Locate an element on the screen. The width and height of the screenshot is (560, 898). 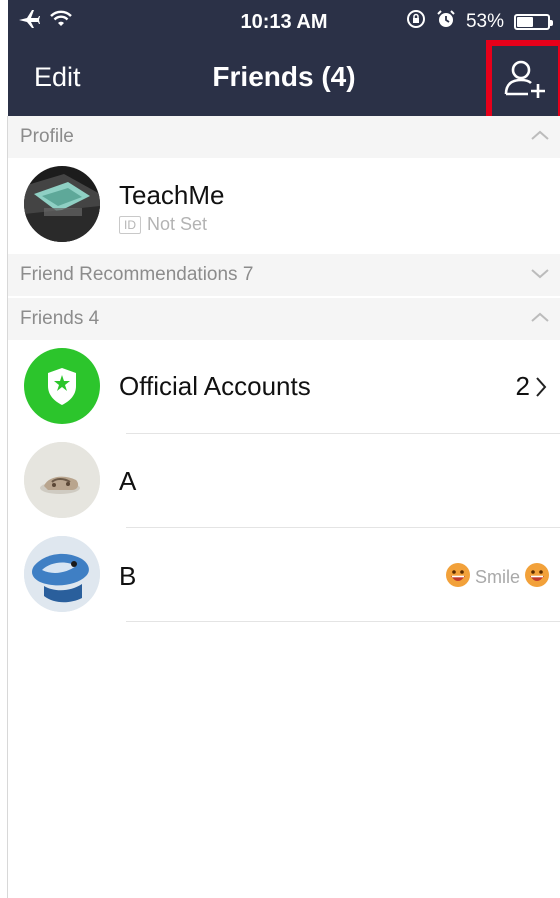
chevron-down-icon is located at coordinates (540, 275).